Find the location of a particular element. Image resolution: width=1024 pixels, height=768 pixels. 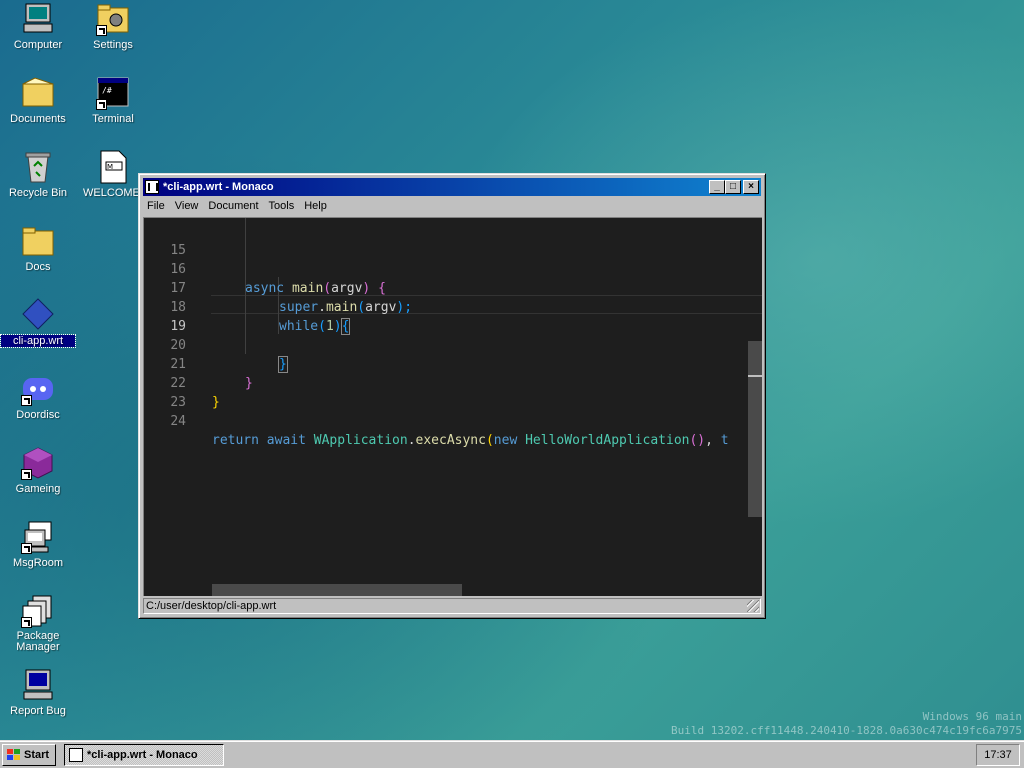

desktop-icon-cli-app: cli-app.wrt is located at coordinates (38, 323).